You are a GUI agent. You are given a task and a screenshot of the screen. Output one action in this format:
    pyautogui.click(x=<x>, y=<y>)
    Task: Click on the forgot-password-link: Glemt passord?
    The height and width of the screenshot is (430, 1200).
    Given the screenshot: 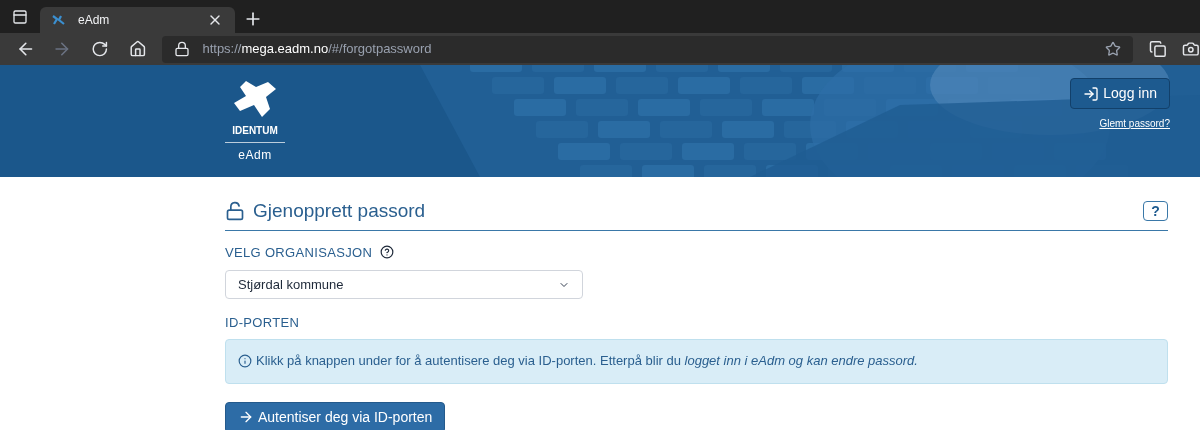 What is the action you would take?
    pyautogui.click(x=1134, y=123)
    